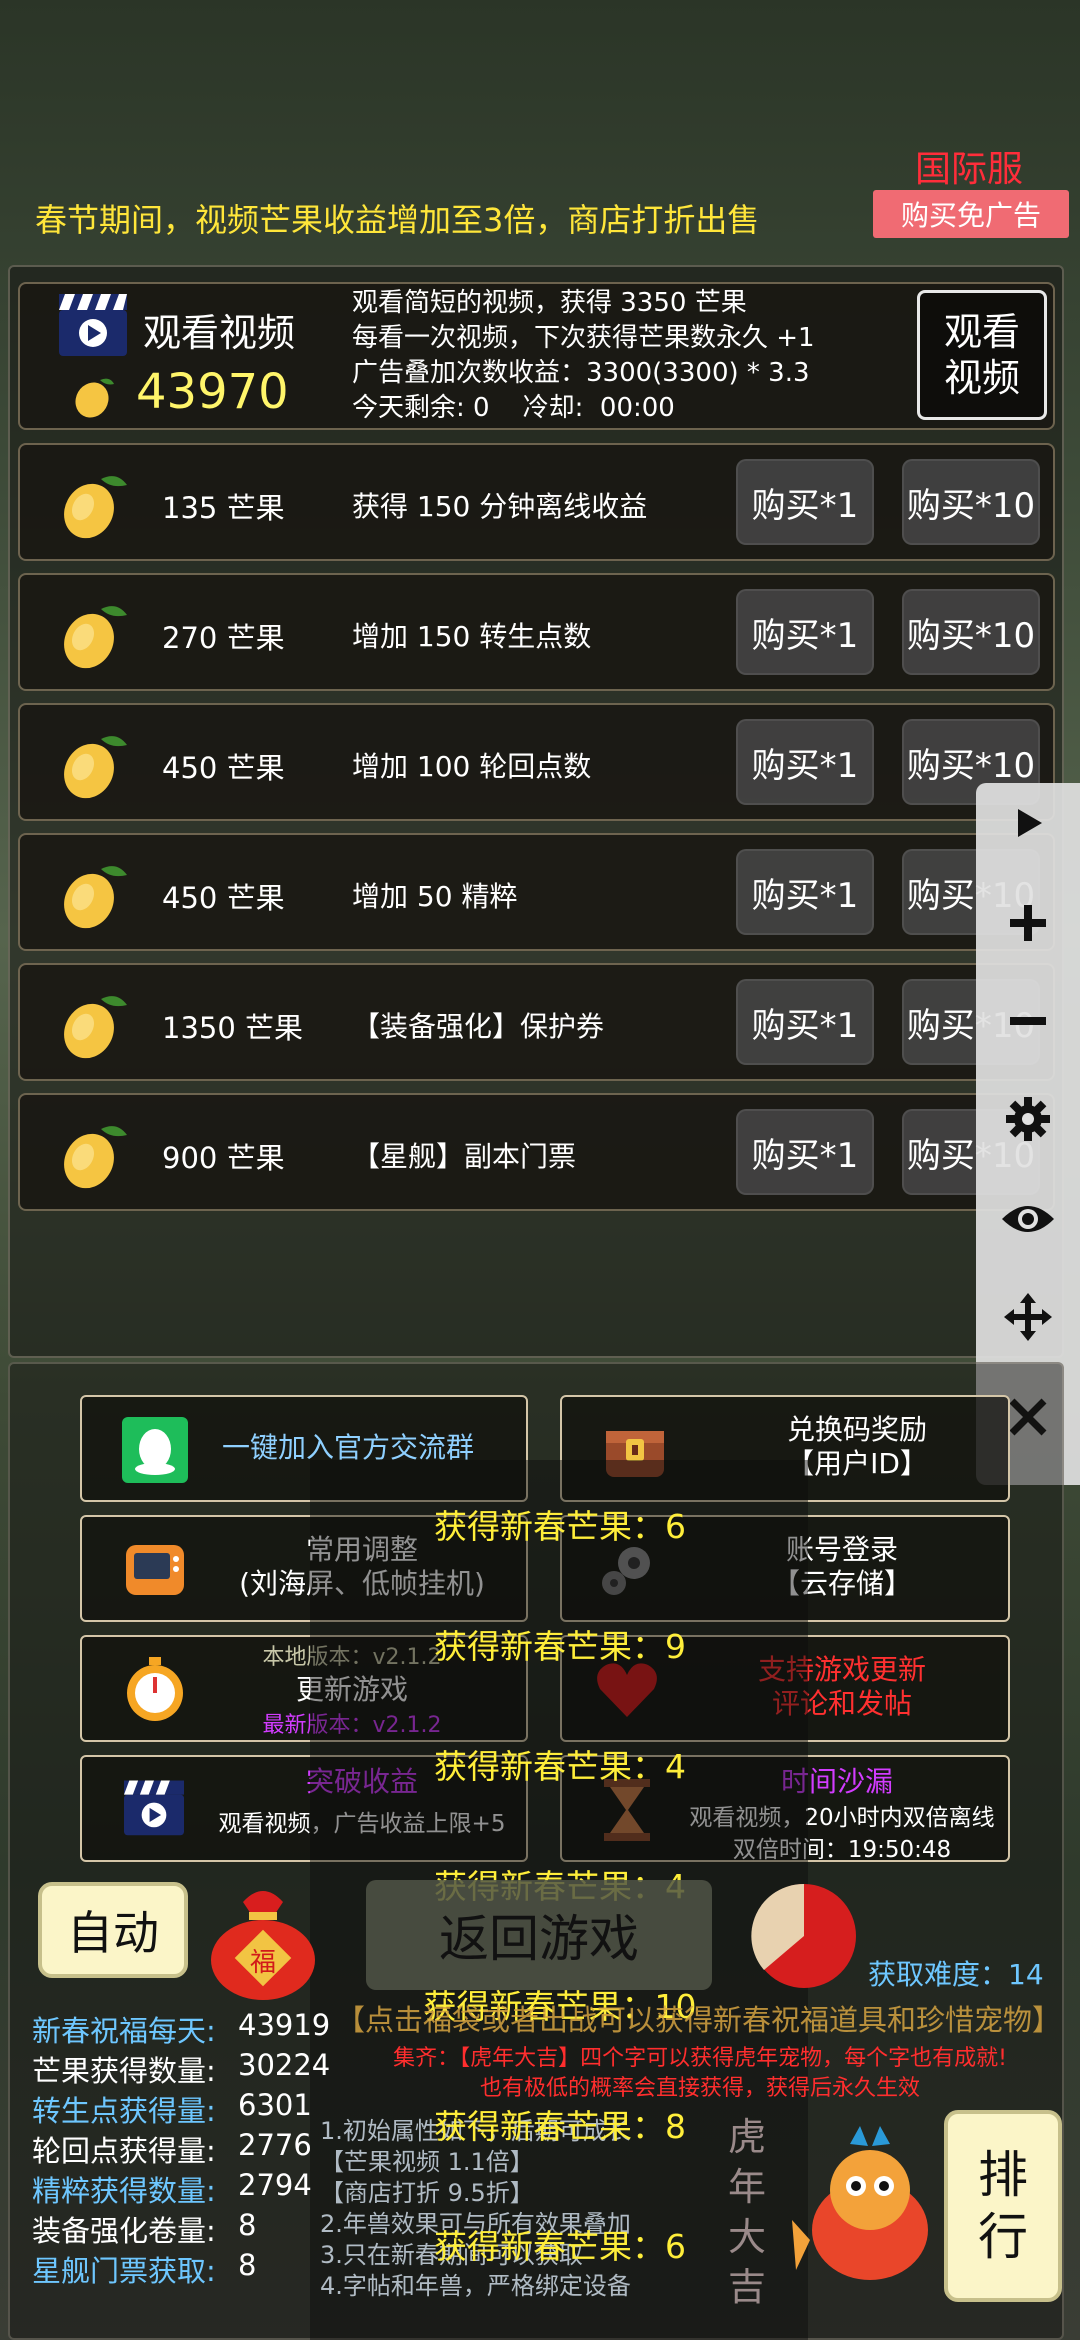 The image size is (1080, 2340). I want to click on shop-item-row: 900 芒果 【星舰】副本门票 购买*1 购买*10, so click(536, 1152).